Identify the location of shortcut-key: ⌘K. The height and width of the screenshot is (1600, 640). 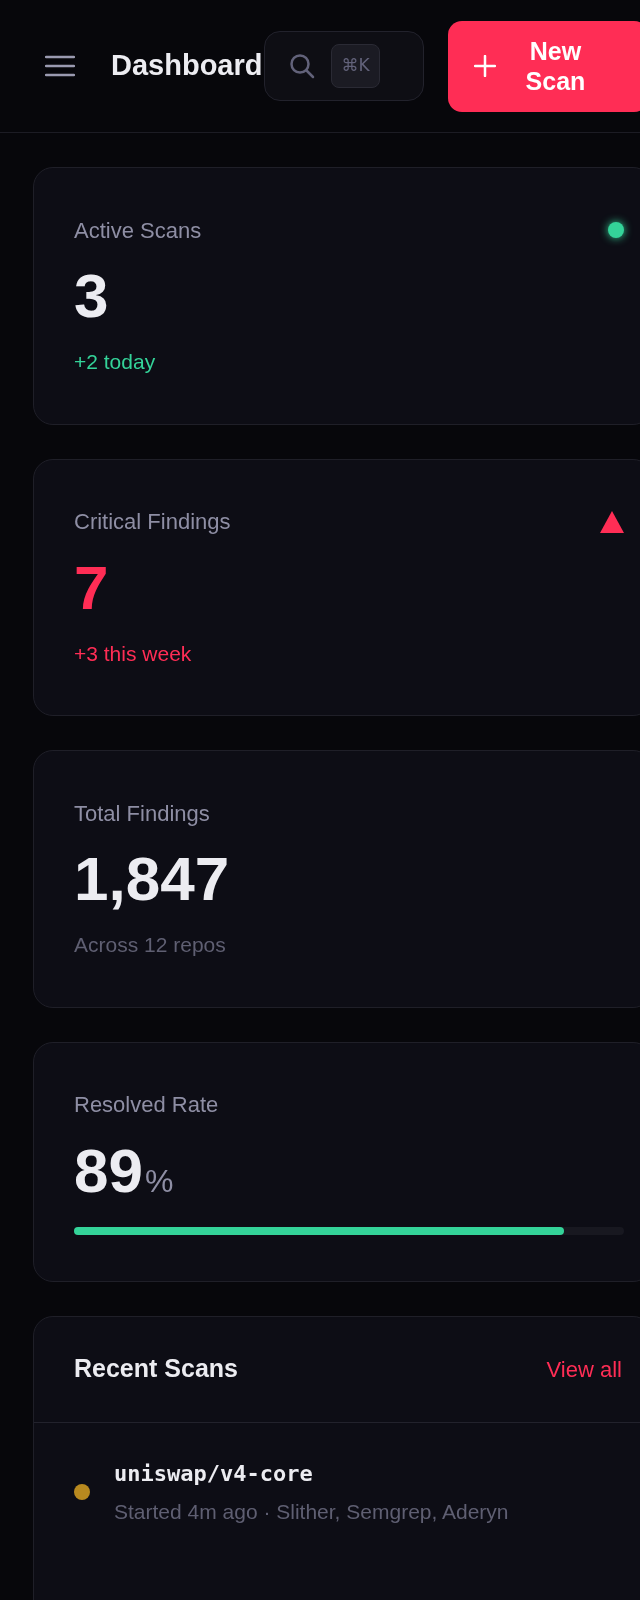
(355, 66).